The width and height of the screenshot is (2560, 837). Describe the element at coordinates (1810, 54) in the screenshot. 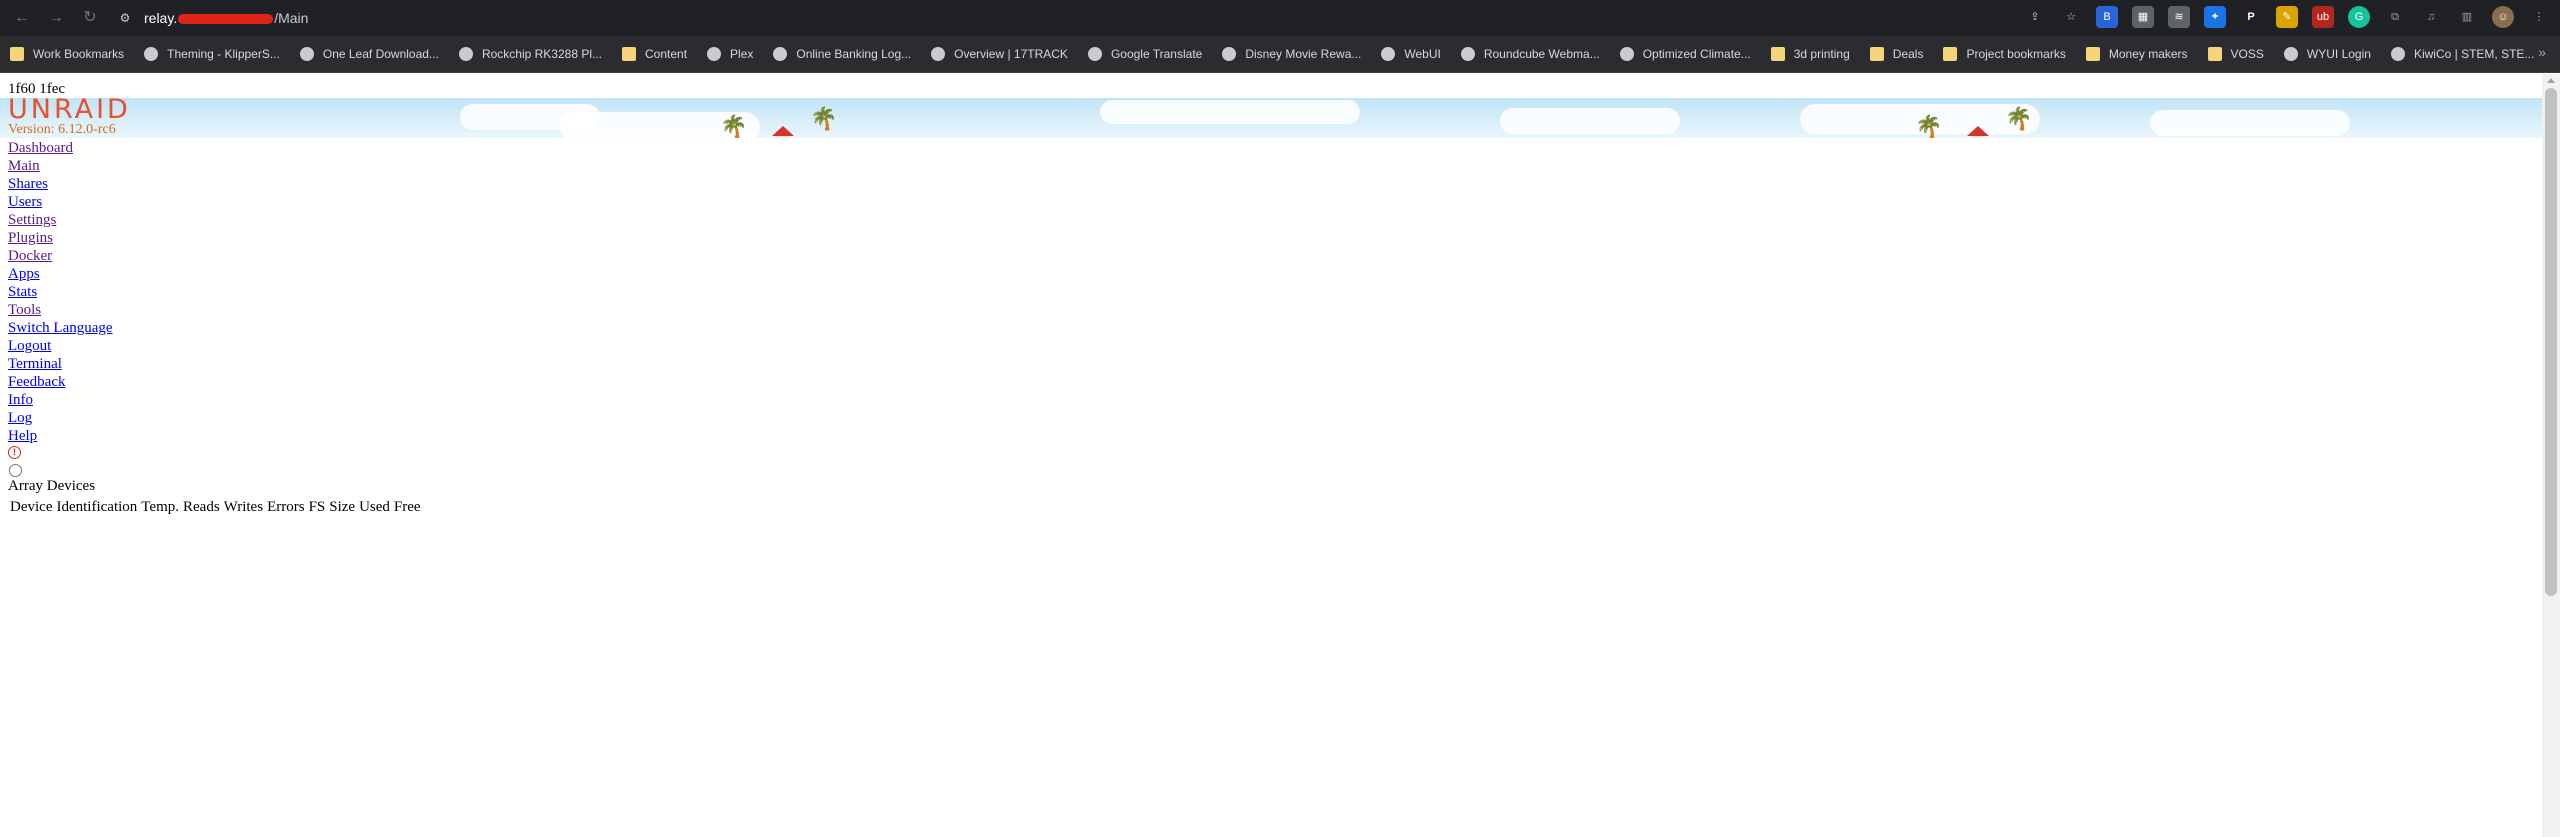

I see `bookmark-item: 3d printing` at that location.